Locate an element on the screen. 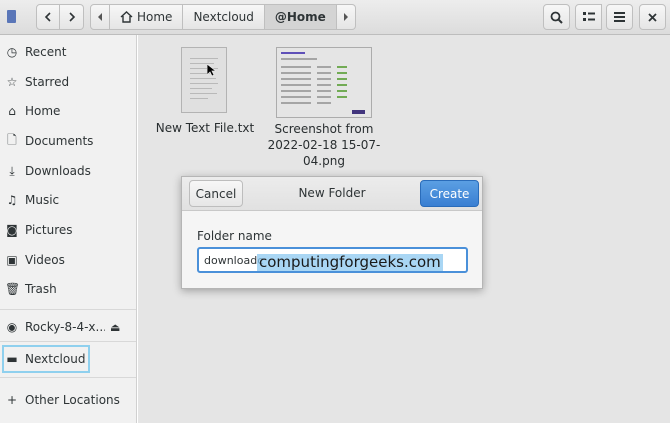  sidebar-item-home: ⌂ Home is located at coordinates (68, 111).